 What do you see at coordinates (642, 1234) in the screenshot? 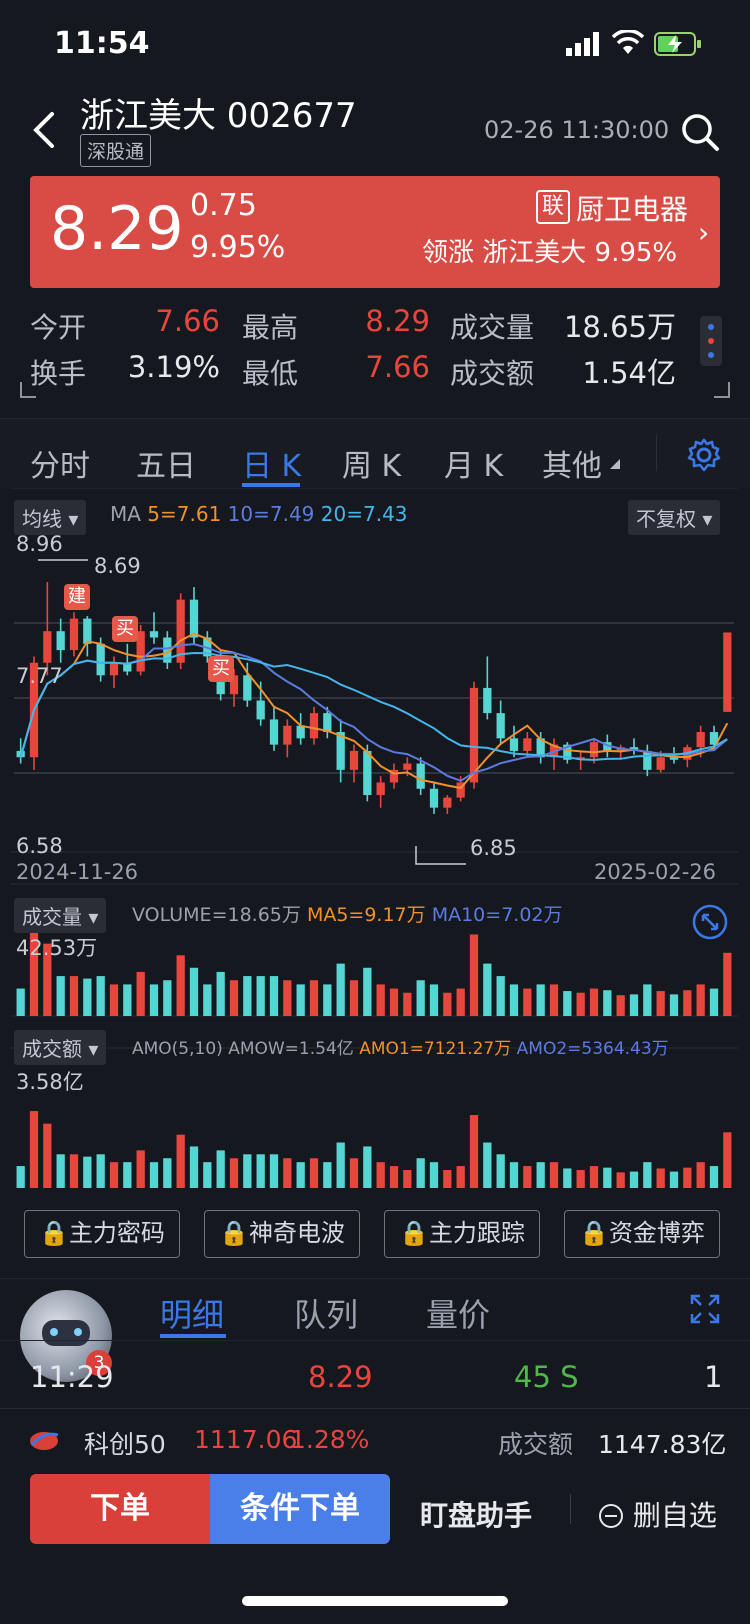
I see `feature-button-fund-game: 🔒资金博弈` at bounding box center [642, 1234].